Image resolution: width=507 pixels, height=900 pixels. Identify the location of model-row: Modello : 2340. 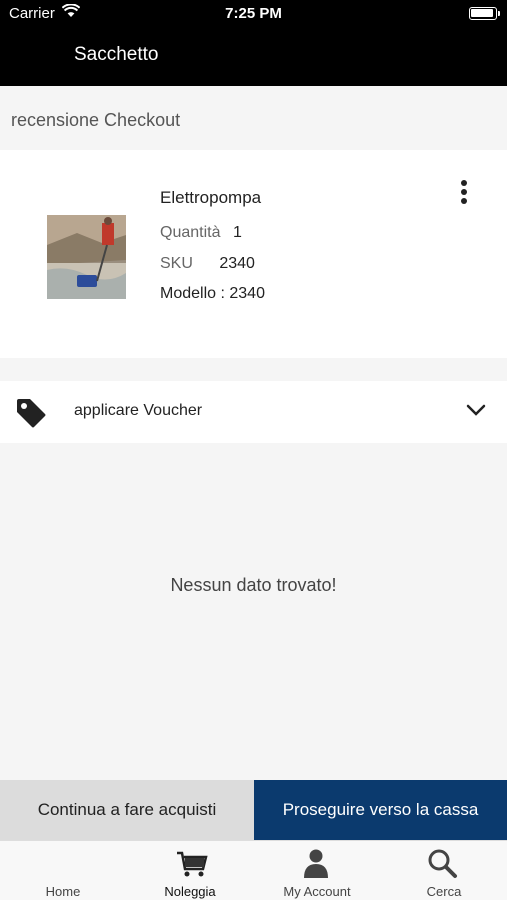
(212, 294).